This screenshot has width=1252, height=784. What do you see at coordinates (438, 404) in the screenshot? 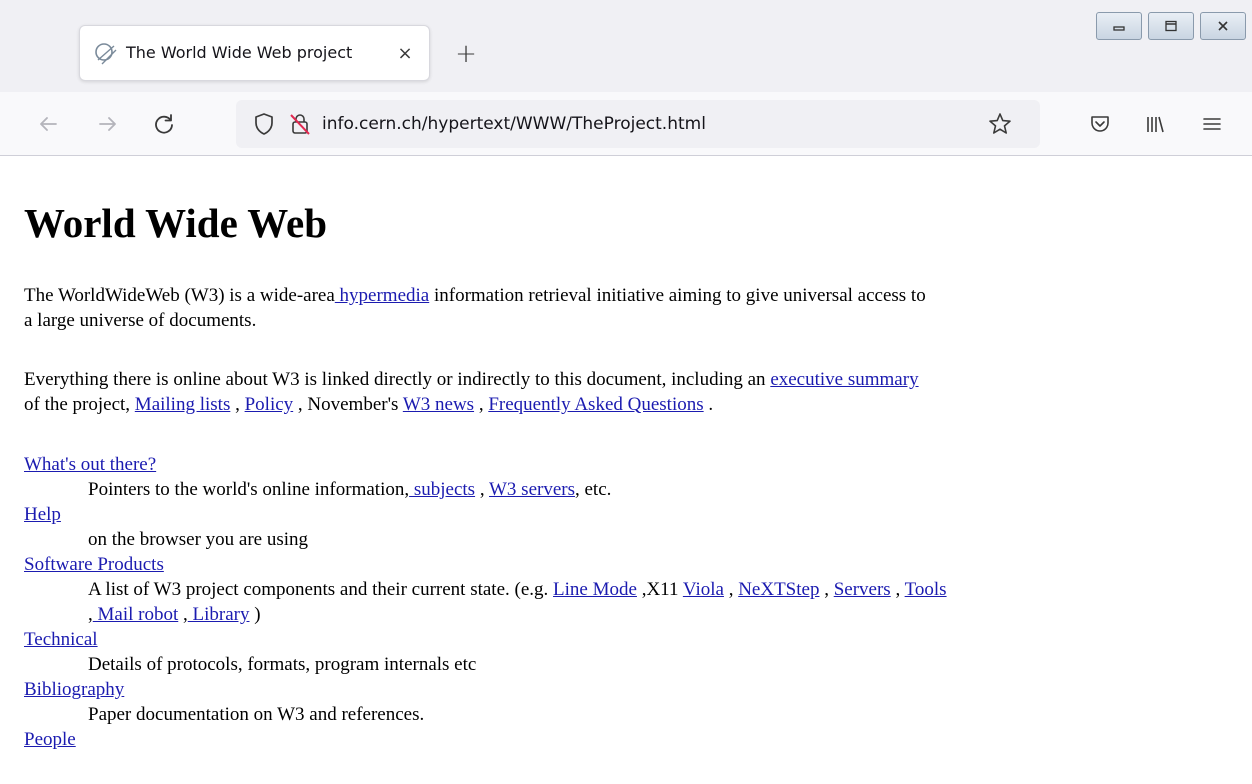
I see `link-w3-news: W3 news` at bounding box center [438, 404].